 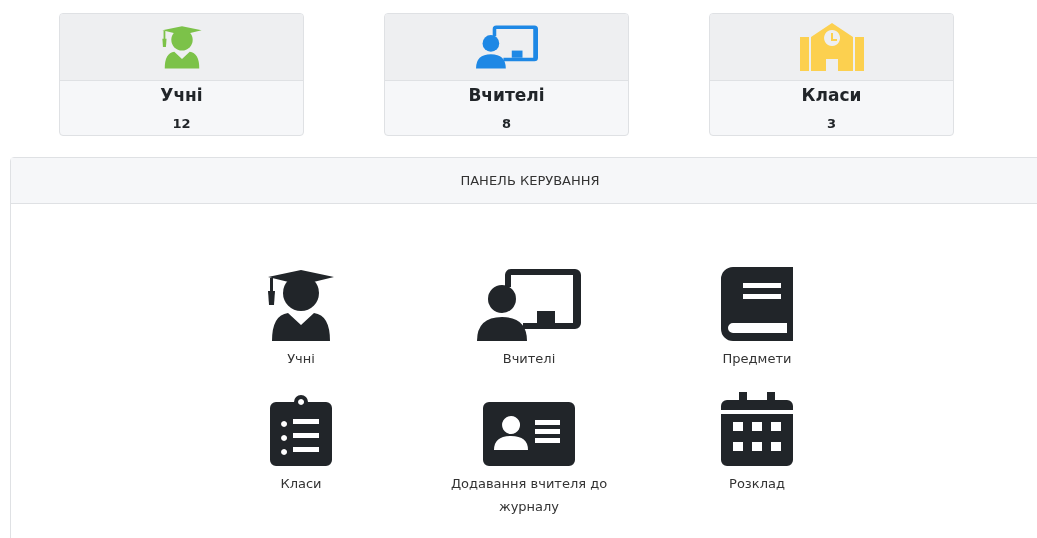 I want to click on stat-count: 12, so click(x=181, y=123).